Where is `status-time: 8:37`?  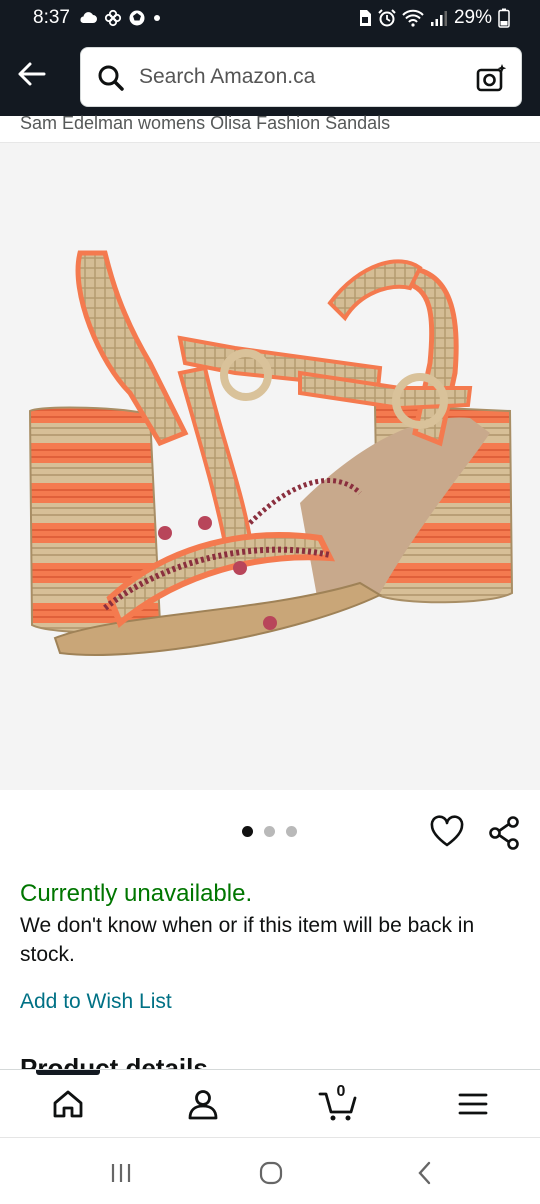 status-time: 8:37 is located at coordinates (51, 17).